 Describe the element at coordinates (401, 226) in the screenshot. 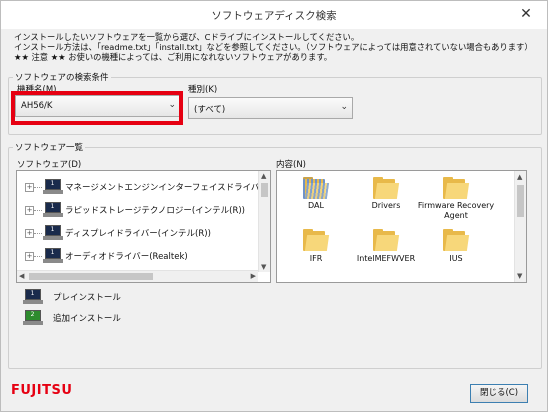

I see `content-panel: DAL Drivers Firmware Recovery Agent IFR` at that location.